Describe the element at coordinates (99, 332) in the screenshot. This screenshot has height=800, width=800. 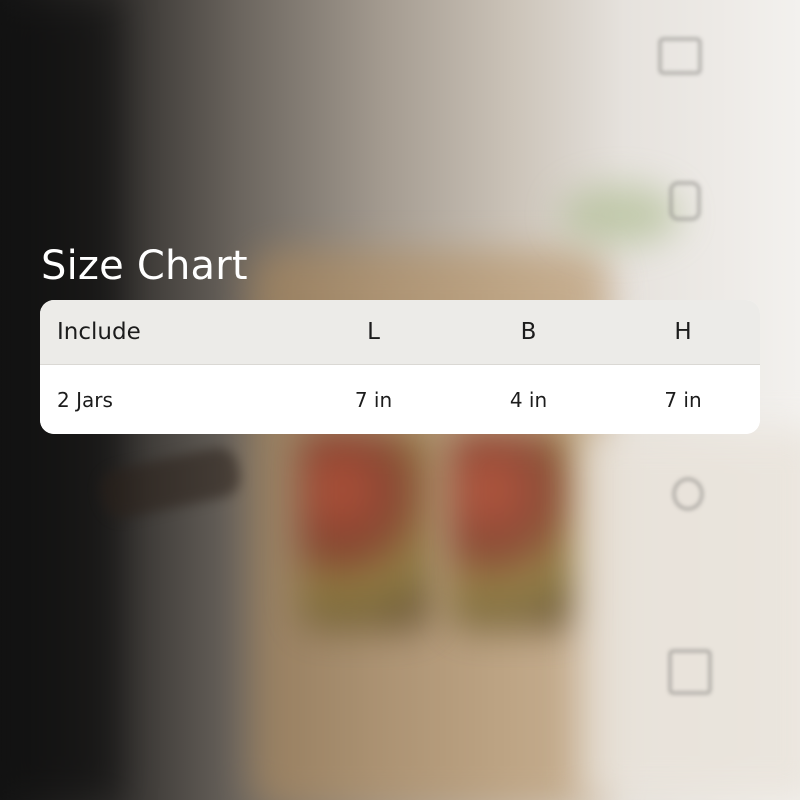
I see `header-include: Include` at that location.